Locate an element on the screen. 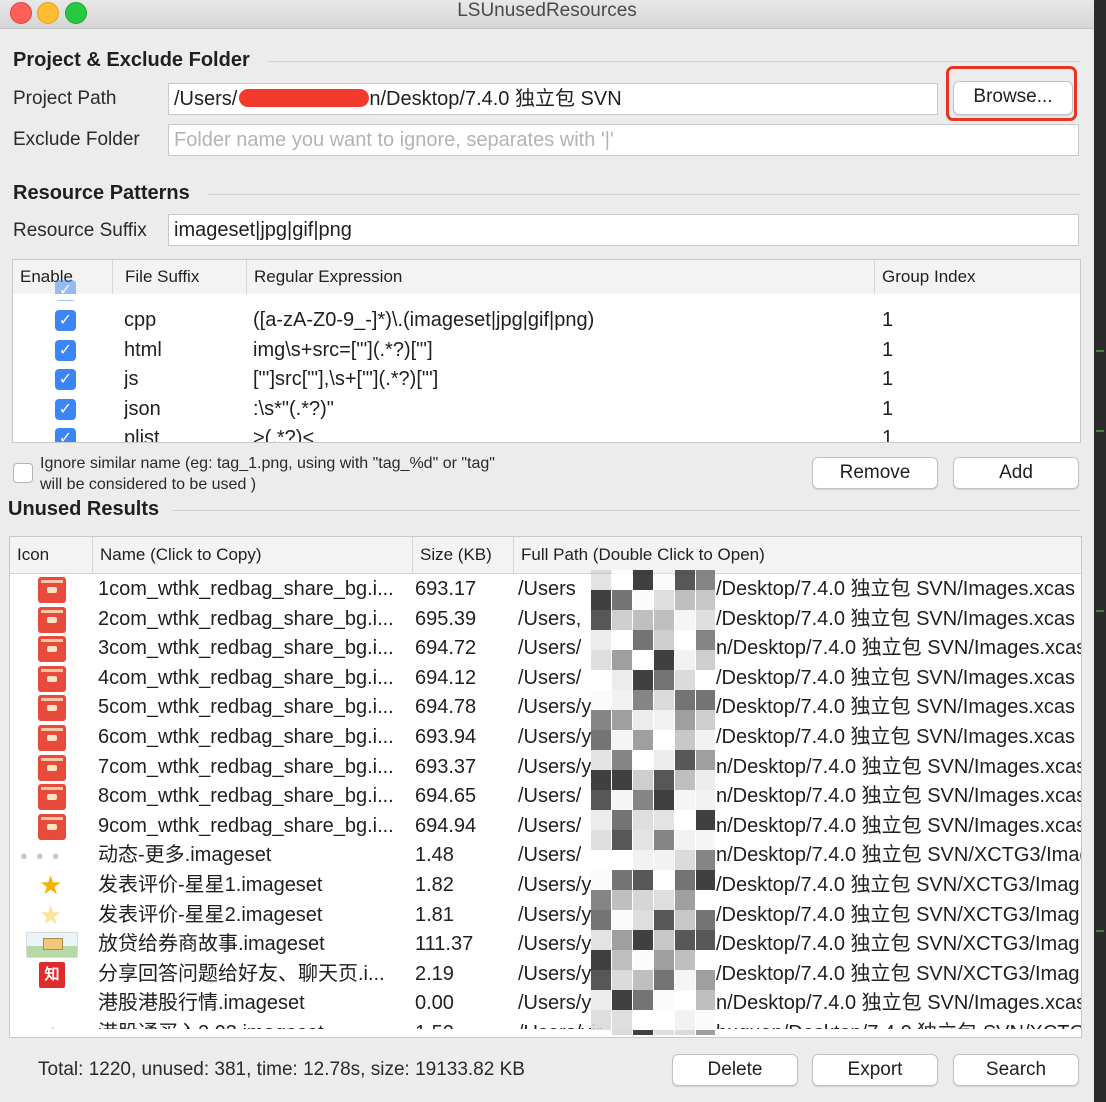  table-row: ✓ js ["']src["'],\s+["'](.*?)["'] 1 is located at coordinates (546, 380).